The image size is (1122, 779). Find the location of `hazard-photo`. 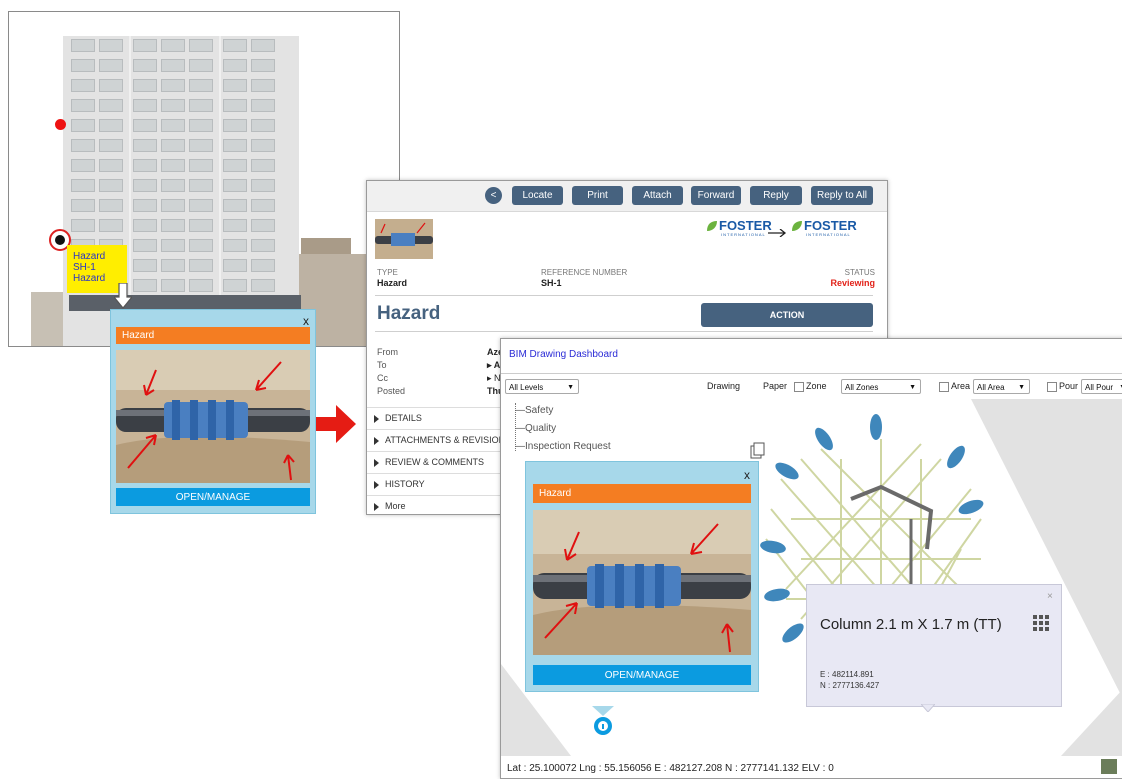

hazard-photo is located at coordinates (213, 416).